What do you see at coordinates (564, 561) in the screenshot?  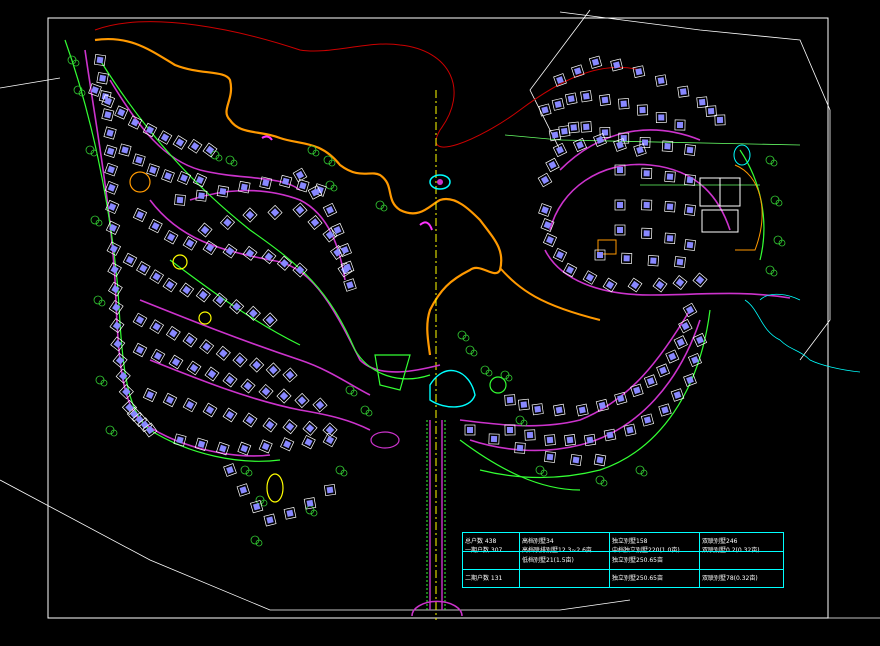 I see `table-cell: 低档别墅21(1.5亩)` at bounding box center [564, 561].